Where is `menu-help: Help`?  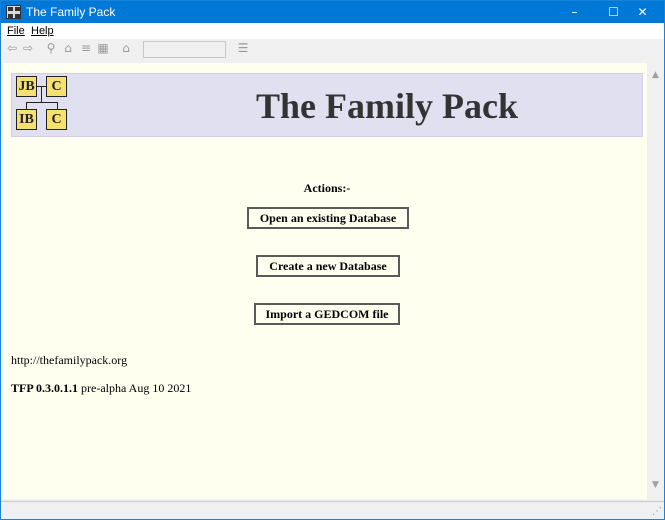 menu-help: Help is located at coordinates (42, 31).